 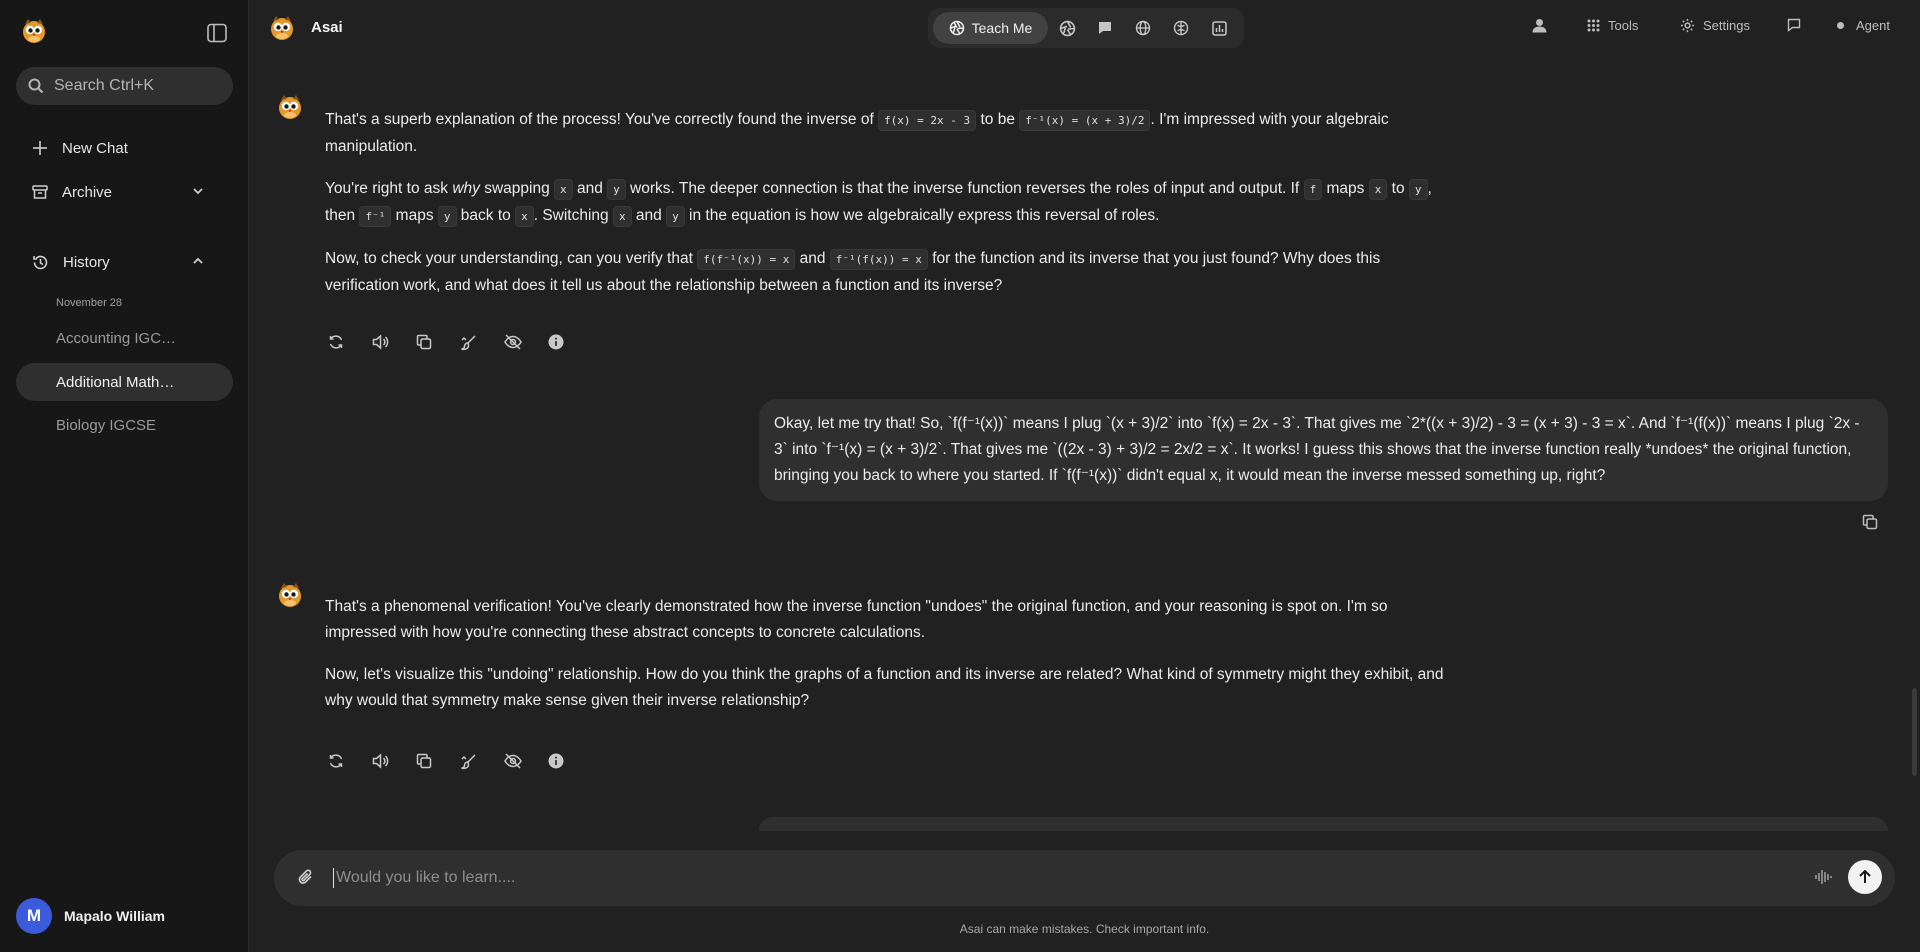 I want to click on message-composer, so click(x=1084, y=878).